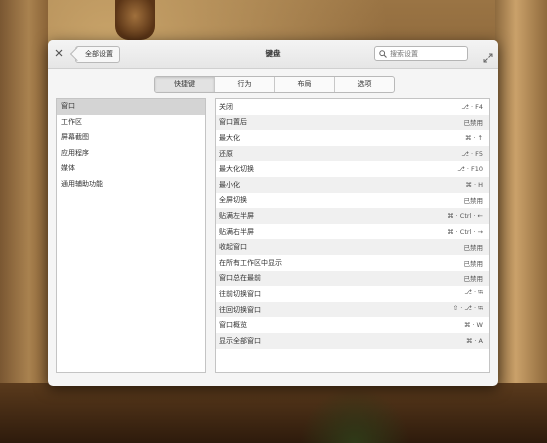 The width and height of the screenshot is (547, 443). What do you see at coordinates (229, 137) in the screenshot?
I see `shortcut-action: 最大化` at bounding box center [229, 137].